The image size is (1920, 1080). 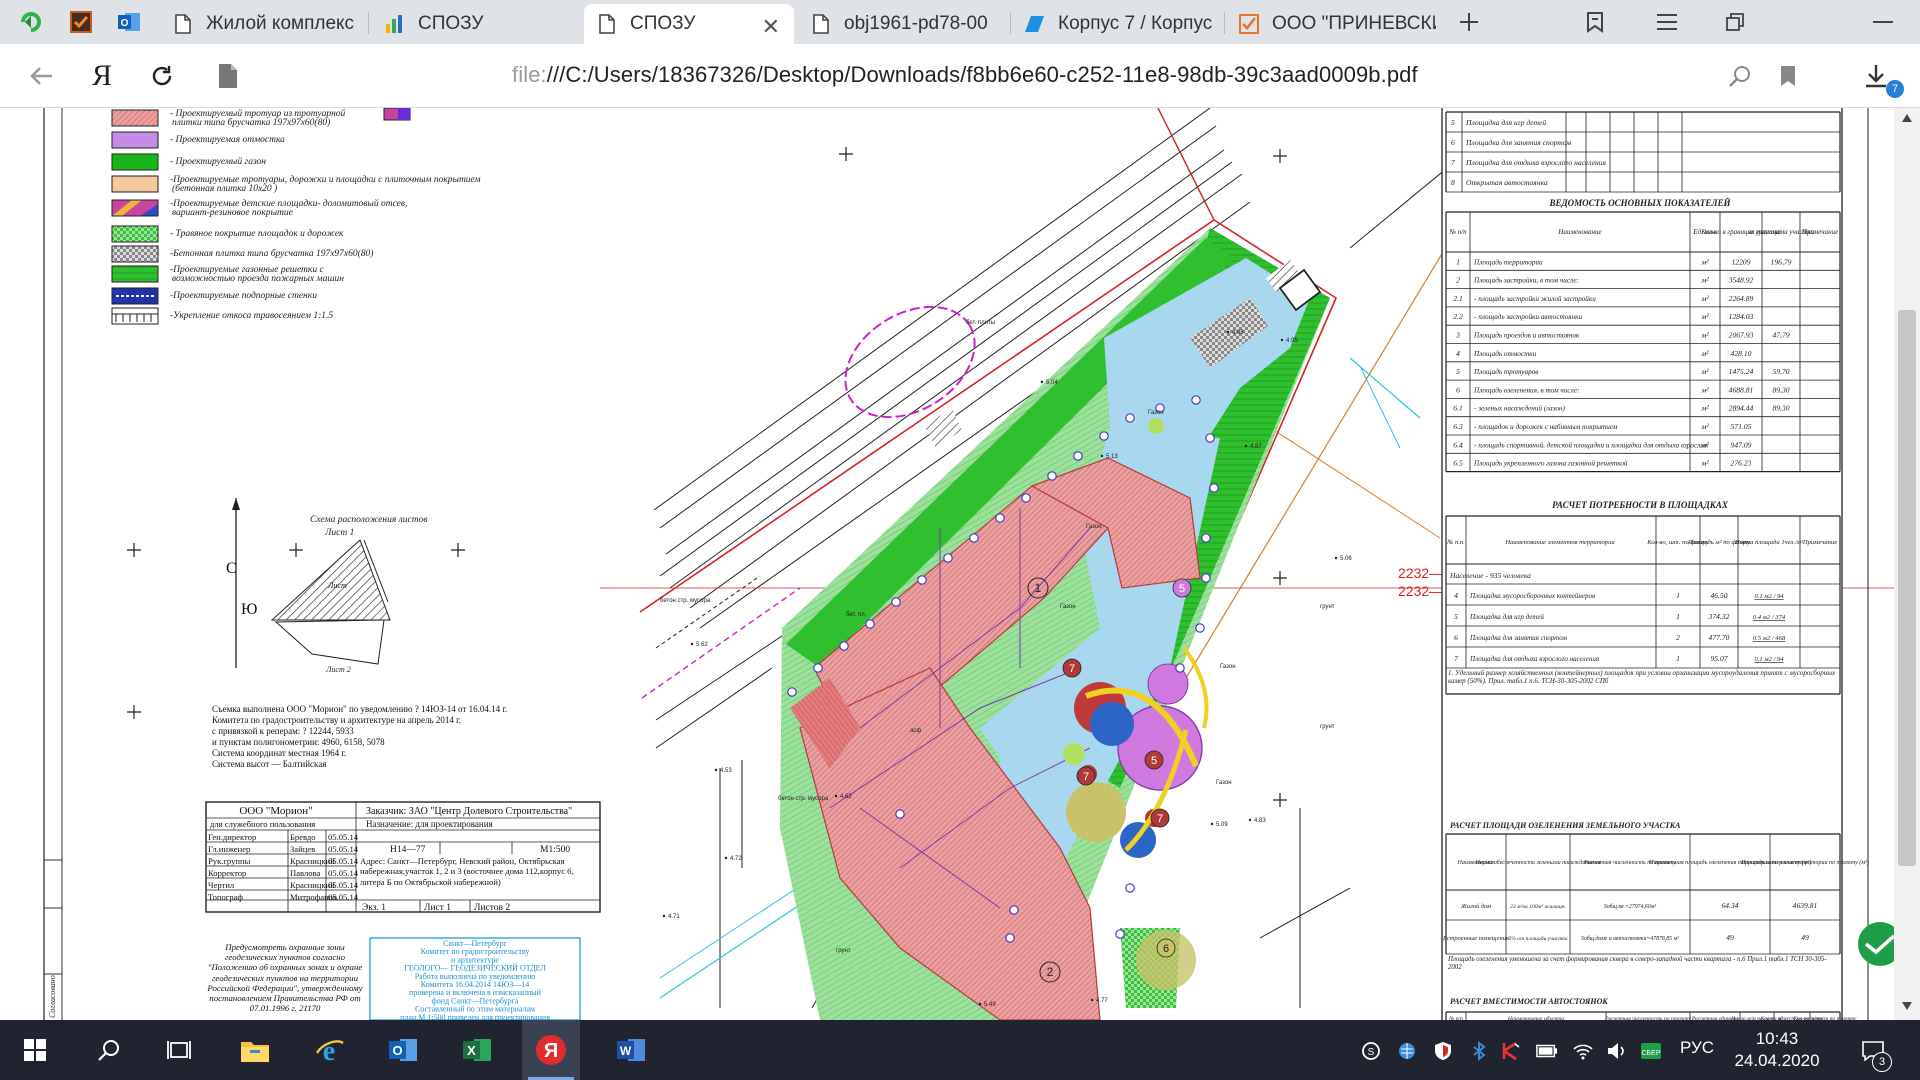 I want to click on minimize-window-icon, so click(x=1883, y=22).